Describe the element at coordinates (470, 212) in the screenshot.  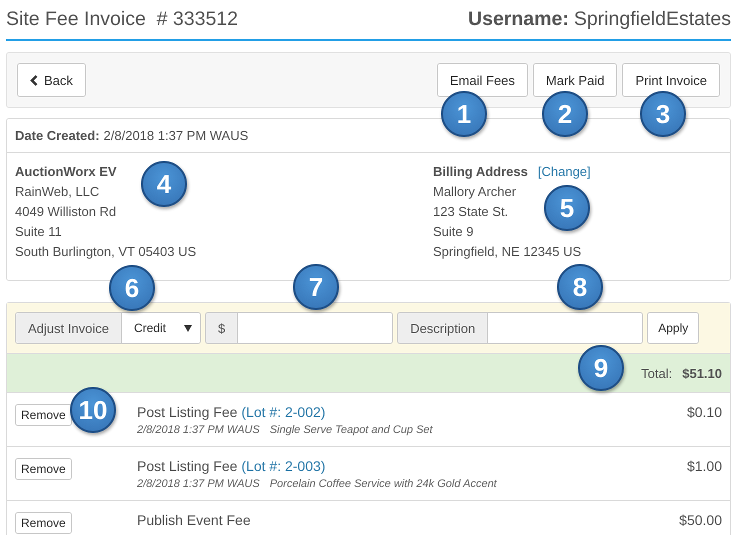
I see `address-line: 123 State St.` at that location.